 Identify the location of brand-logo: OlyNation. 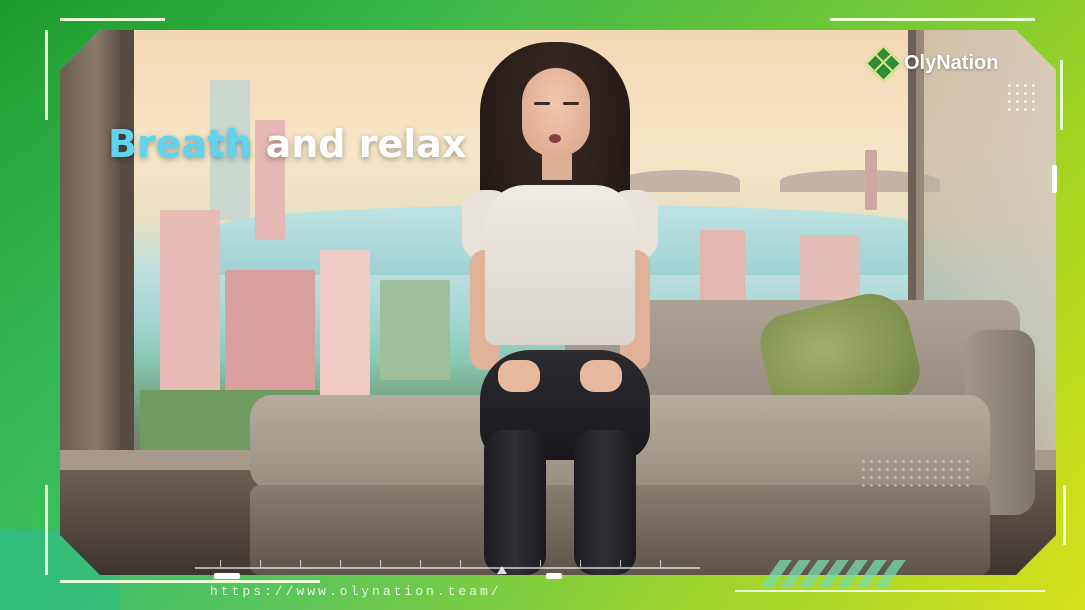
(931, 63).